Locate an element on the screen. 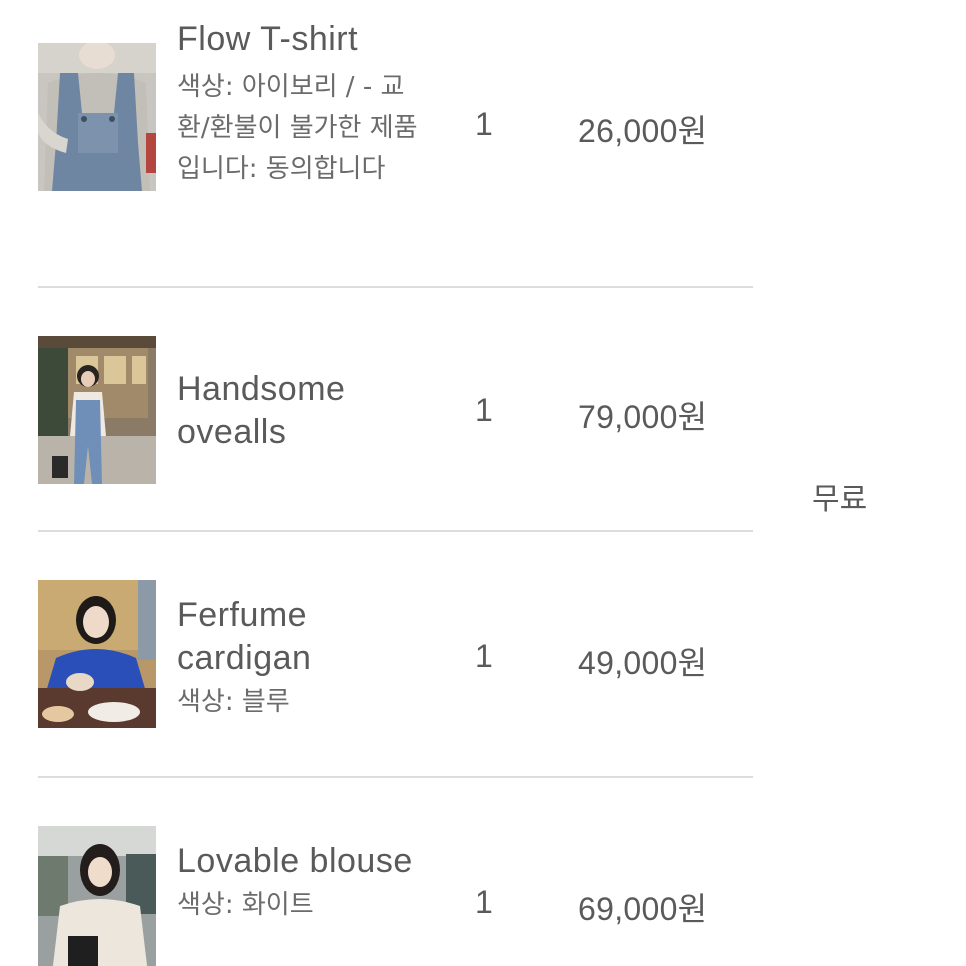 The image size is (966, 966). product-info: Lovable blouse 색상: 화이트 is located at coordinates (299, 883).